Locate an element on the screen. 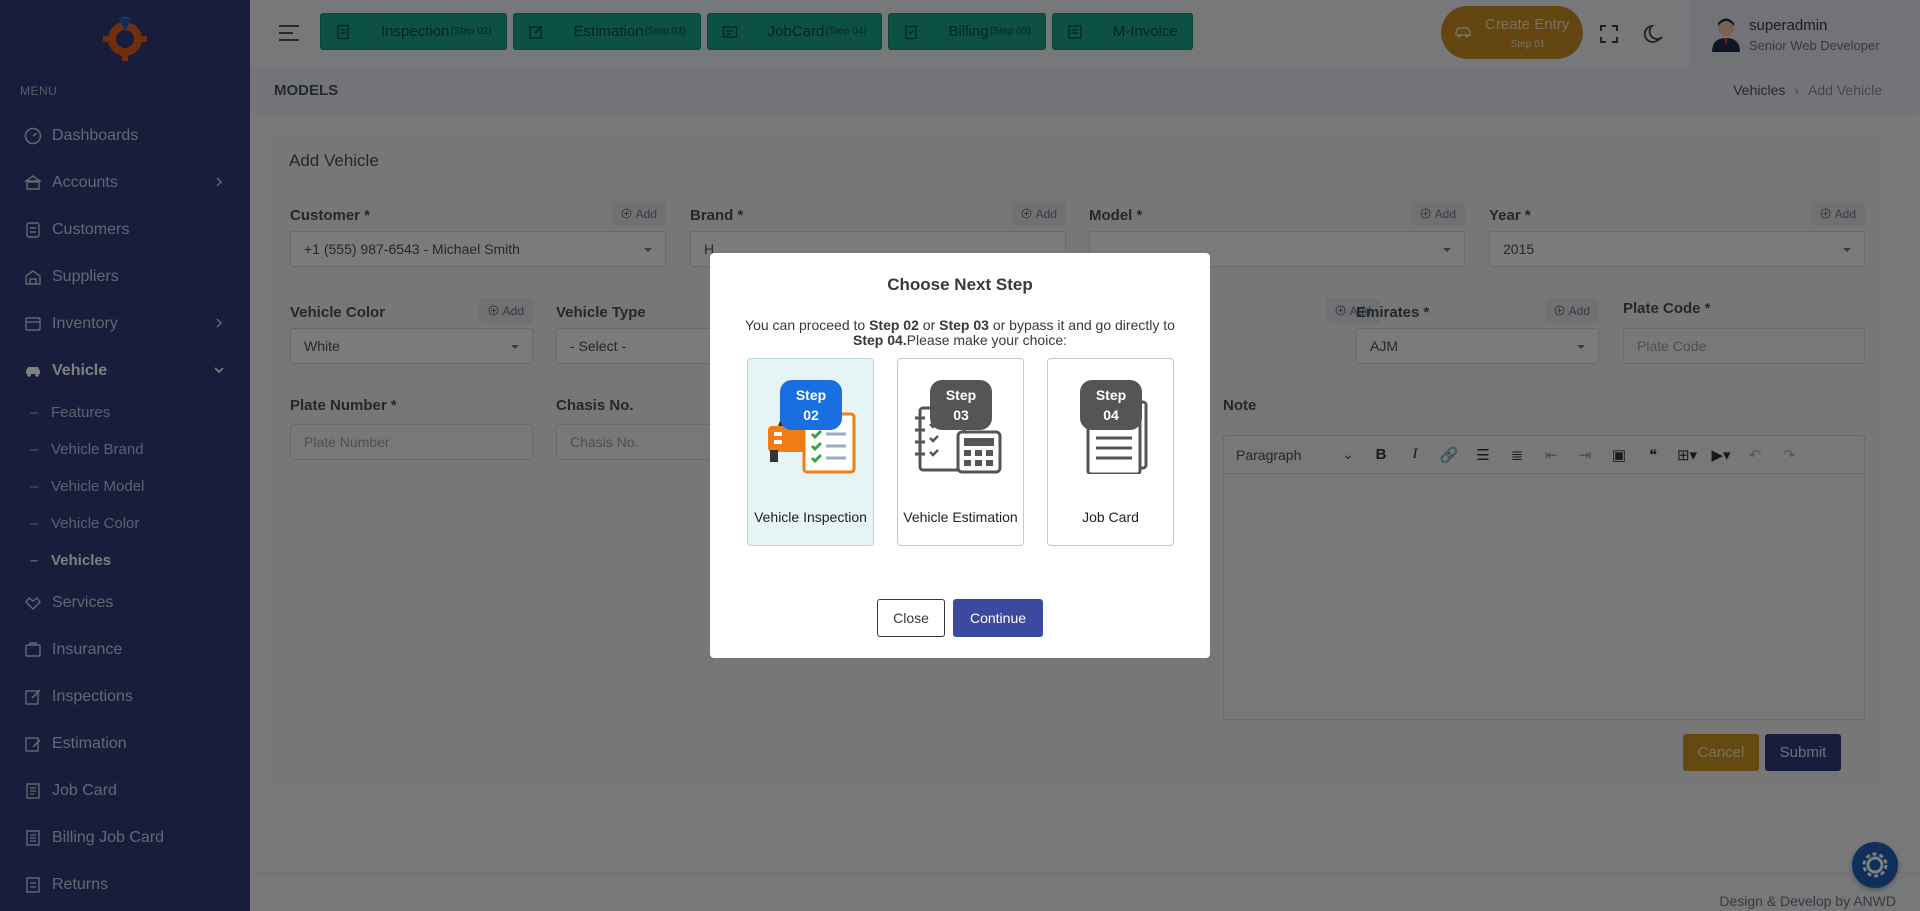 The width and height of the screenshot is (1920, 911). continue-button: Continue is located at coordinates (998, 618).